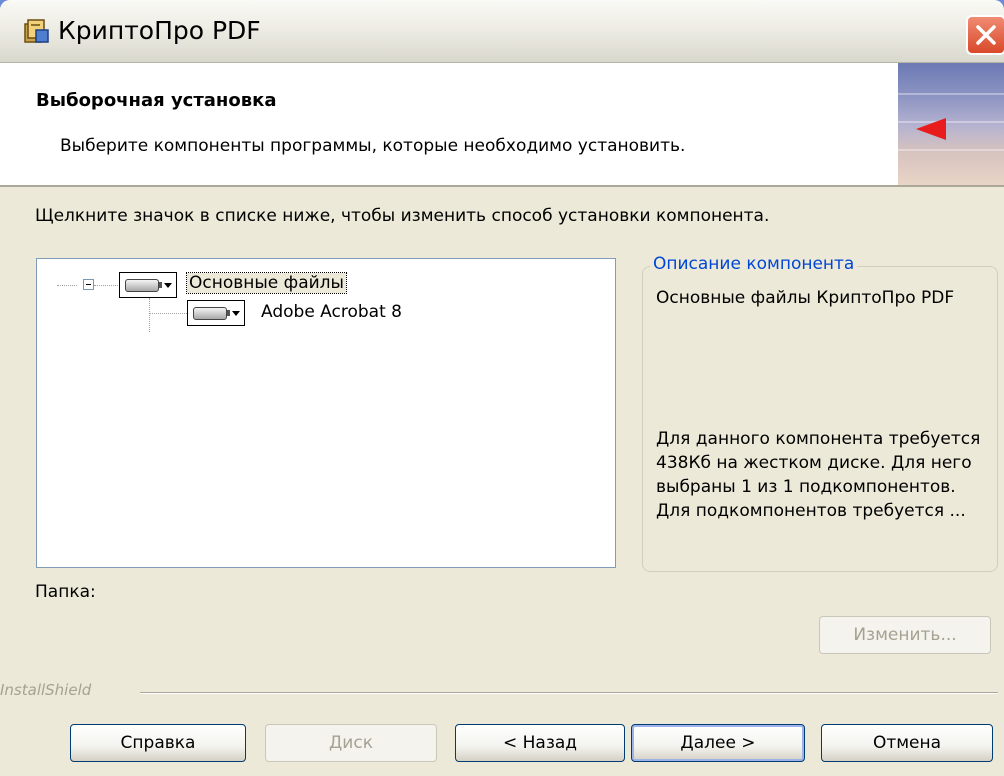 The height and width of the screenshot is (776, 1004). I want to click on cancel-button: Отмена, so click(907, 743).